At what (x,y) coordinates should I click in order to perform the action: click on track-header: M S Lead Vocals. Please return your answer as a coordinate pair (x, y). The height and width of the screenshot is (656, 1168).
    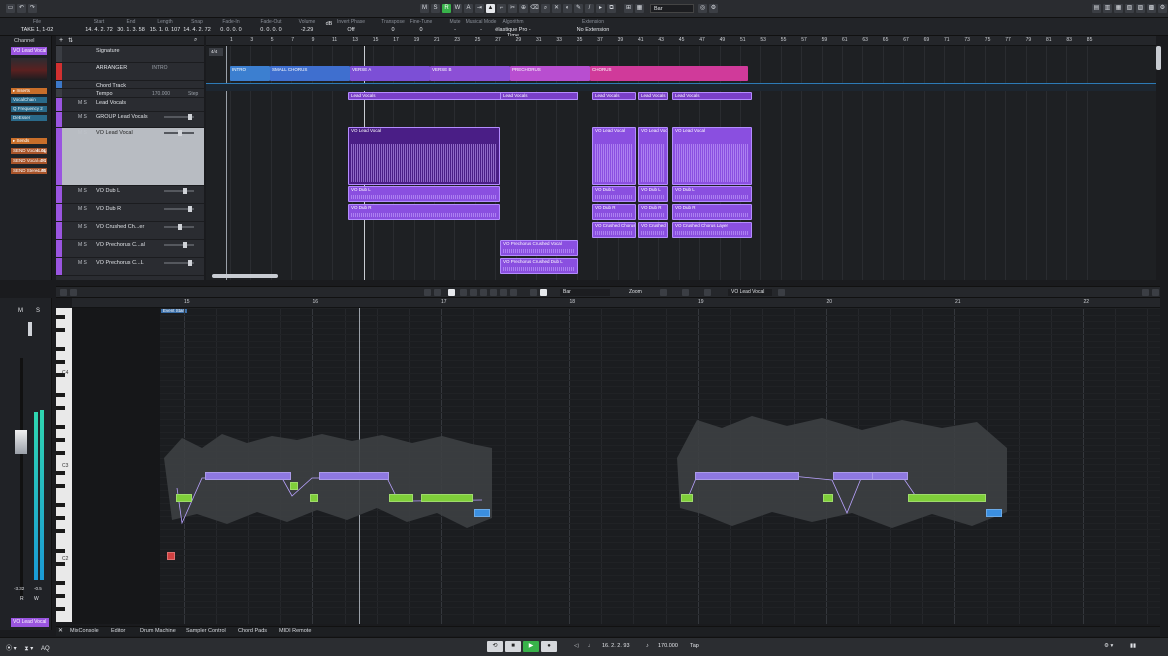
    Looking at the image, I should click on (130, 105).